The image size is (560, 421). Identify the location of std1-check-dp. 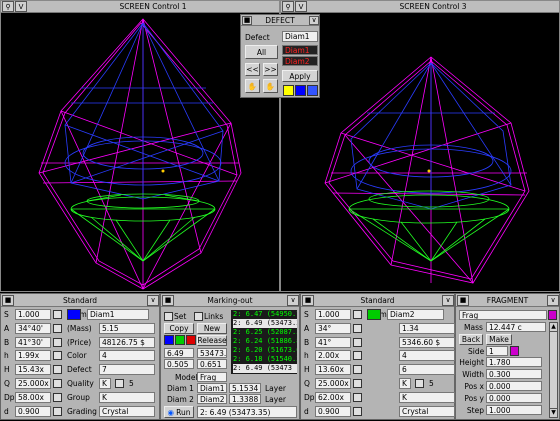
(57, 397).